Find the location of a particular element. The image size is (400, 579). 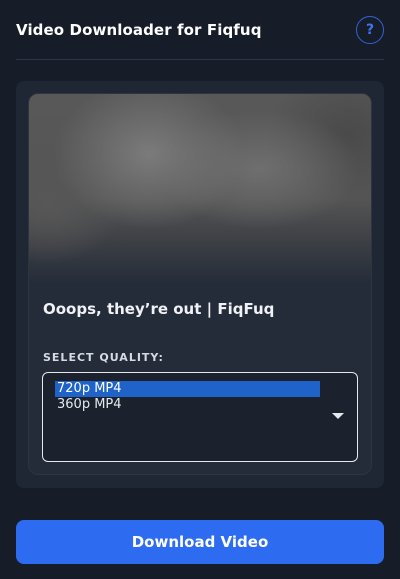

chevron-down-icon is located at coordinates (338, 416).